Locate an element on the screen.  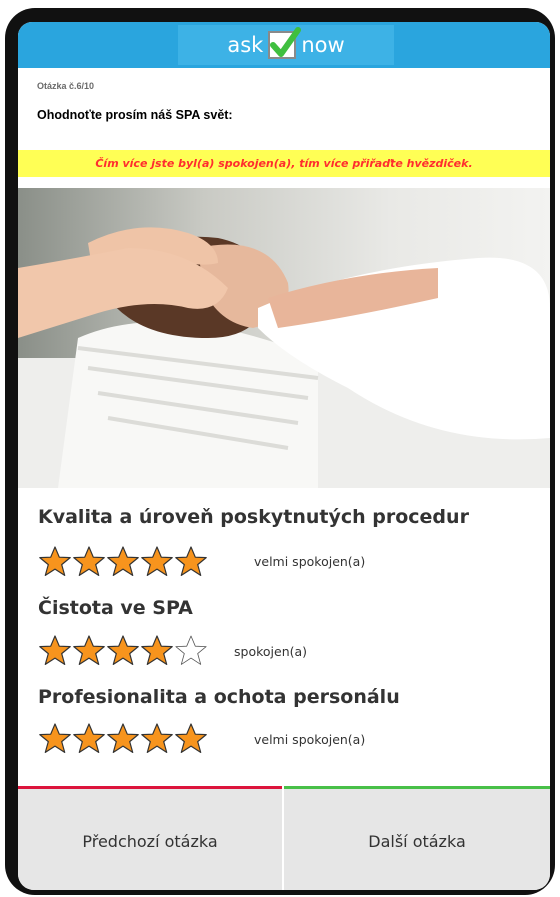
rating-label-procedures: Kvalita a úroveň poskytnutých procedur is located at coordinates (253, 517).